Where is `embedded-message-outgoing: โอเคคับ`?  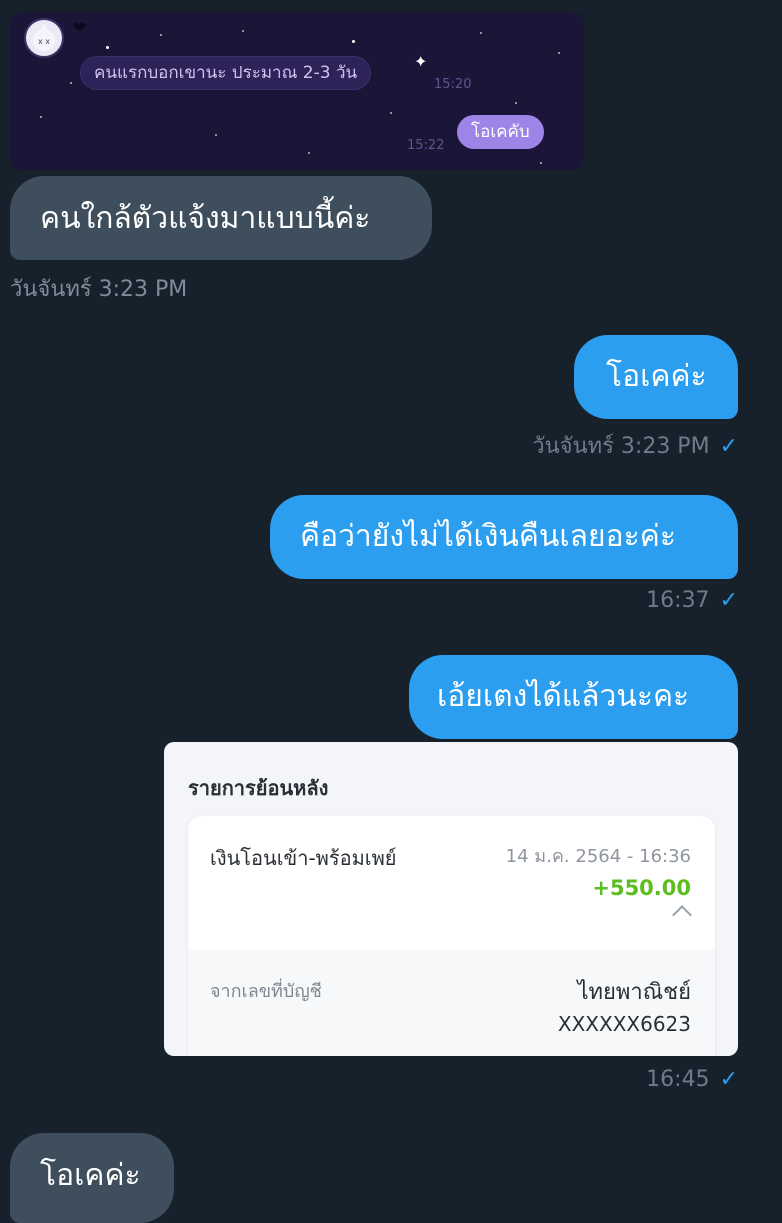 embedded-message-outgoing: โอเคคับ is located at coordinates (500, 132).